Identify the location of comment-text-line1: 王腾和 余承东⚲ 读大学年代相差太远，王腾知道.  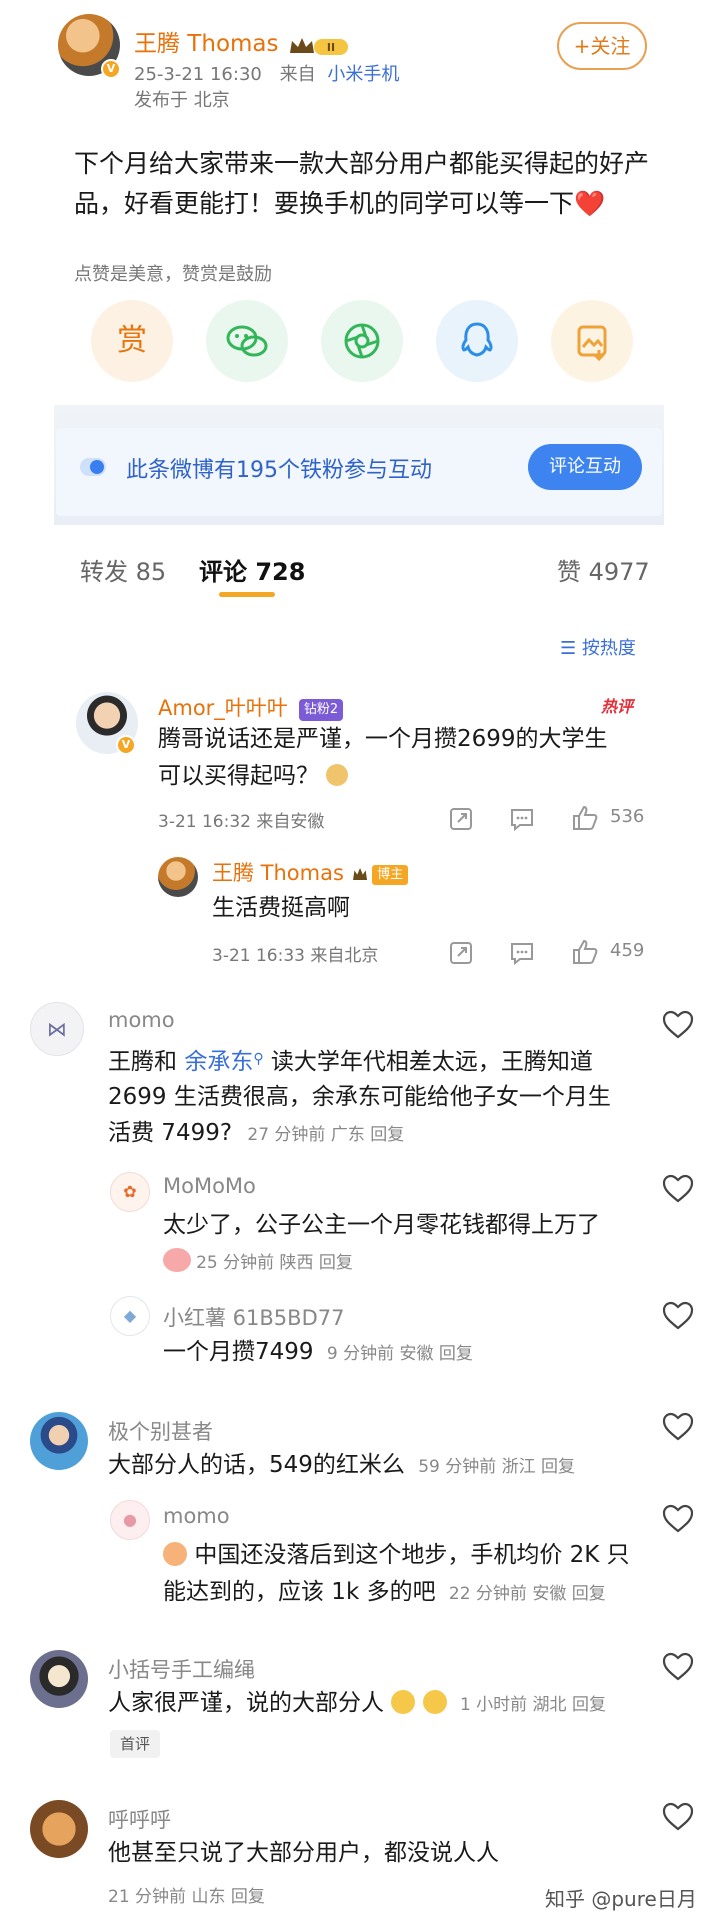
(350, 1060).